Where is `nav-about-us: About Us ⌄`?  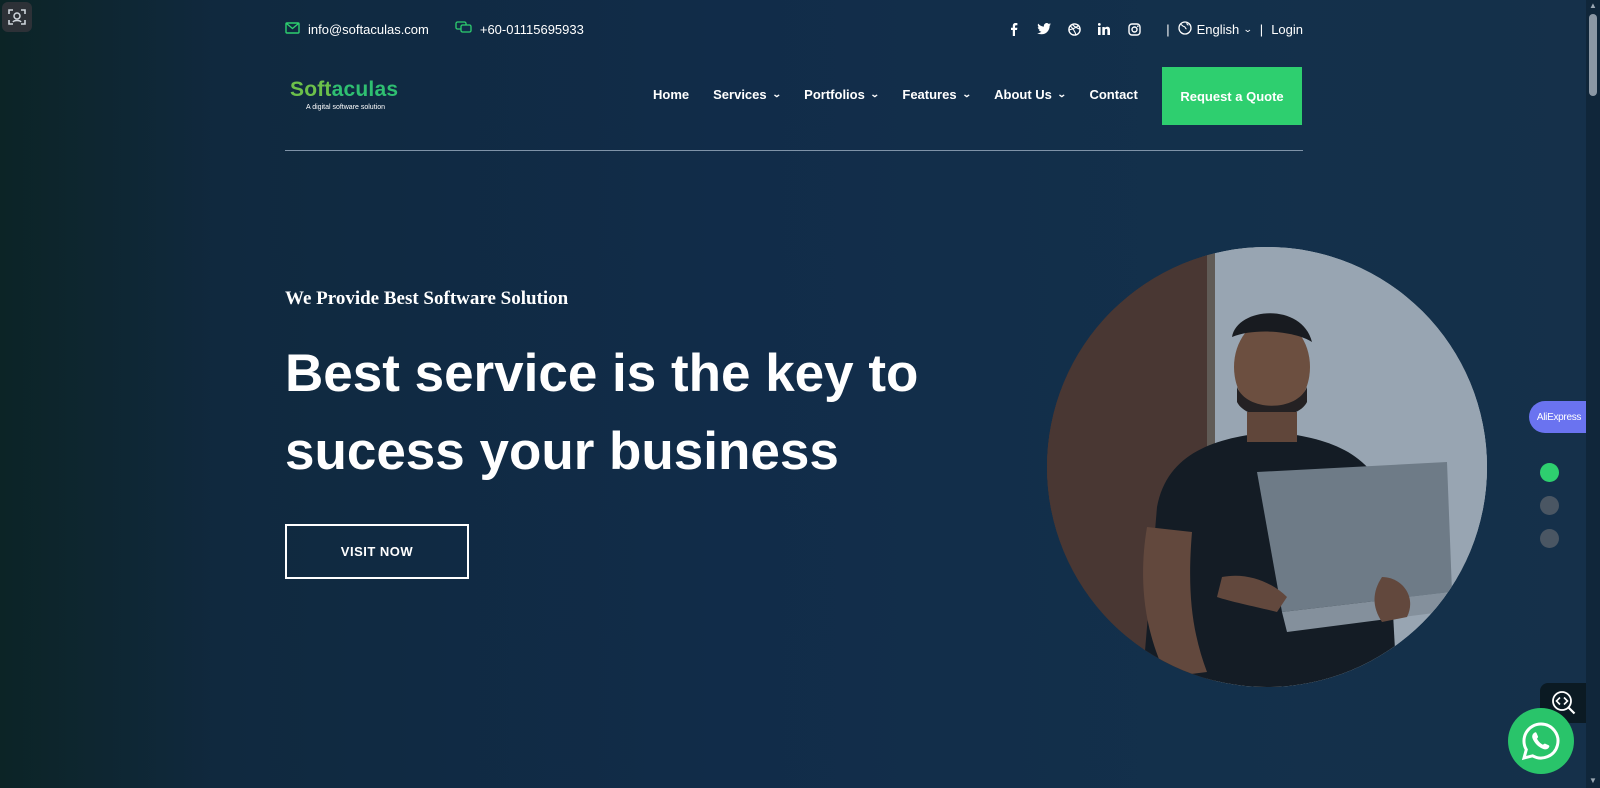 nav-about-us: About Us ⌄ is located at coordinates (1030, 94).